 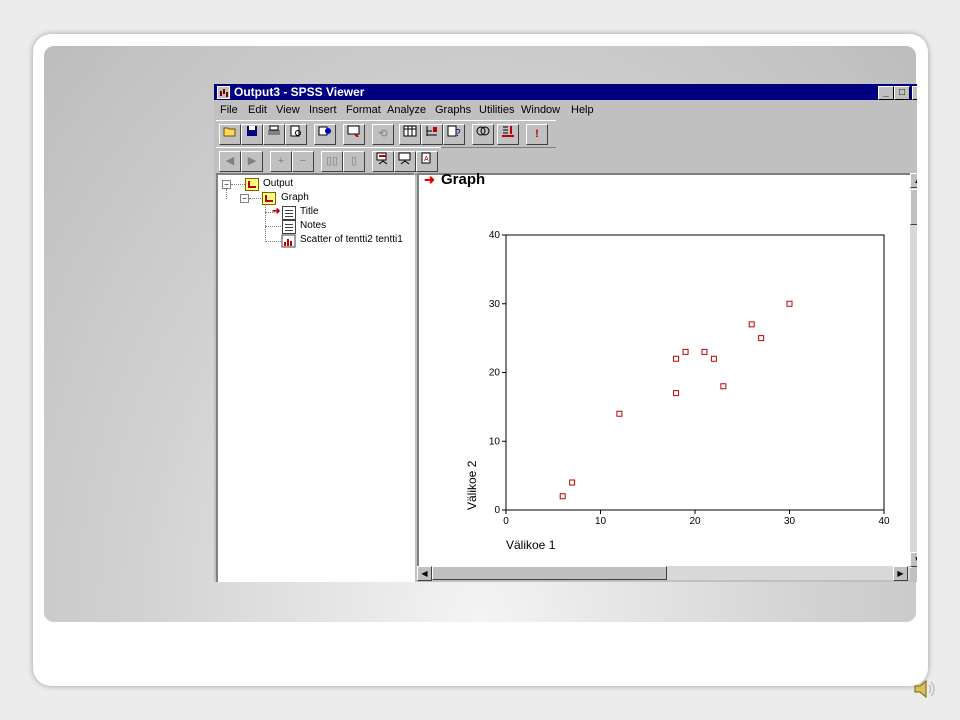 What do you see at coordinates (309, 211) in the screenshot?
I see `outline-title: Title` at bounding box center [309, 211].